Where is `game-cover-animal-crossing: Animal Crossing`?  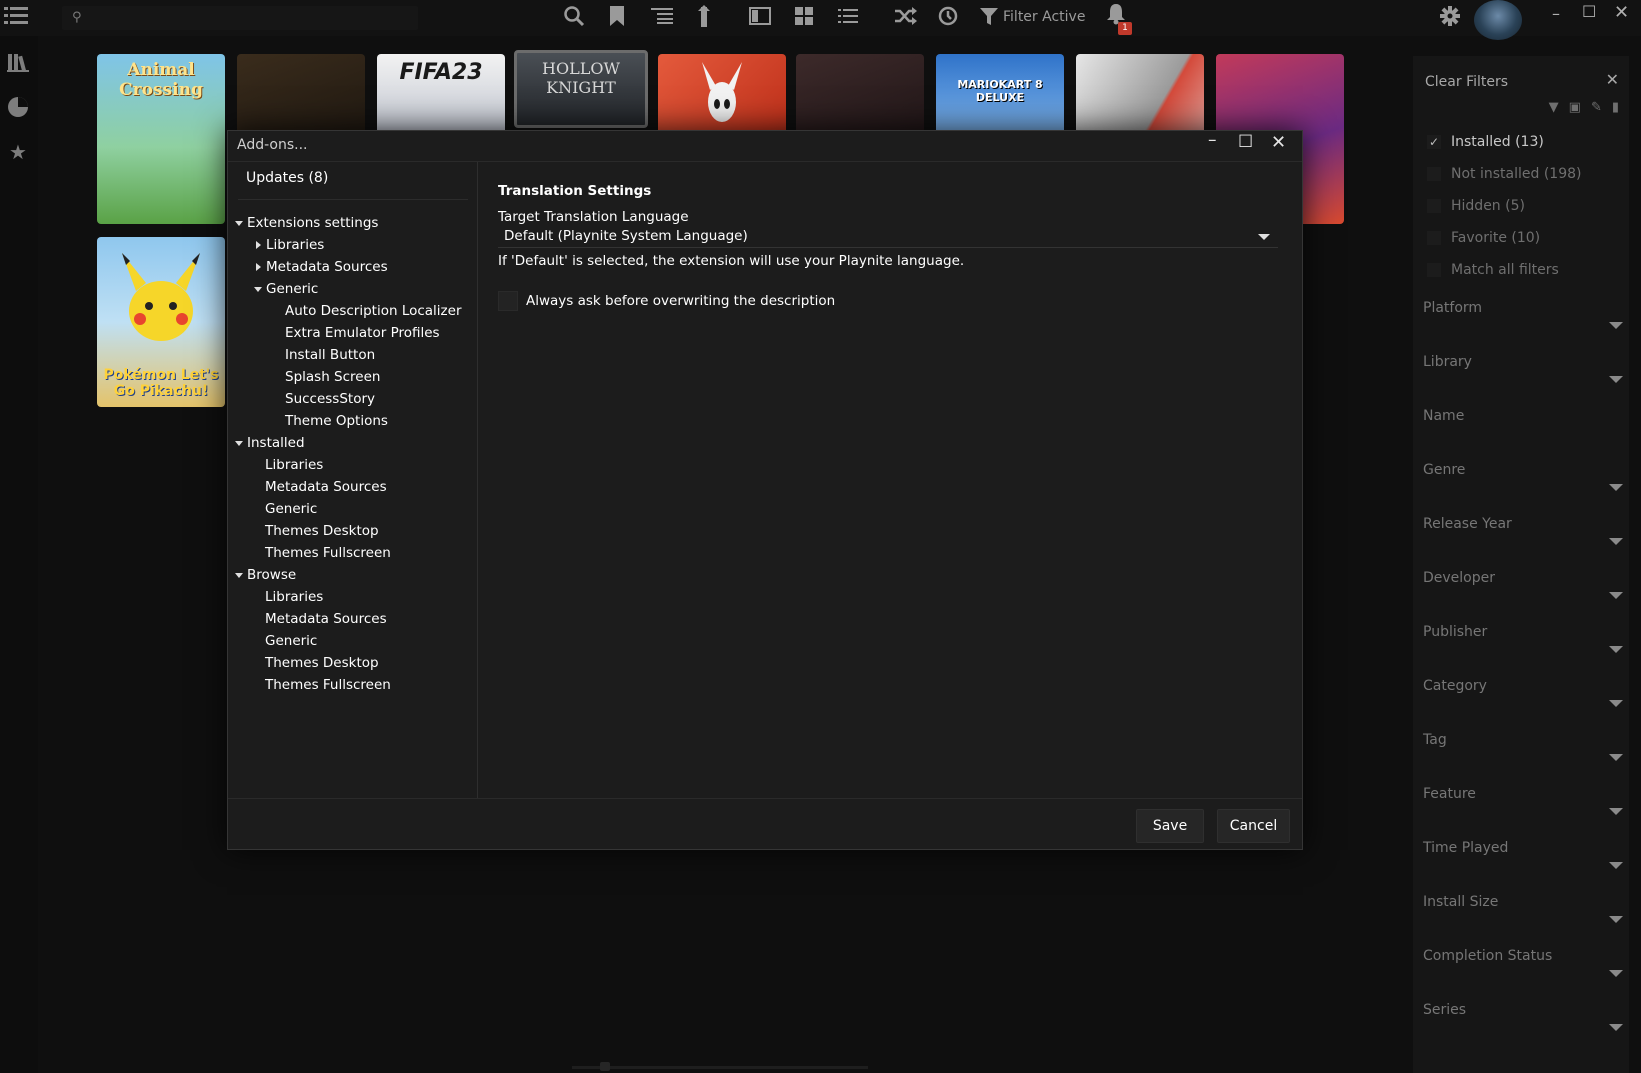
game-cover-animal-crossing: Animal Crossing is located at coordinates (161, 139).